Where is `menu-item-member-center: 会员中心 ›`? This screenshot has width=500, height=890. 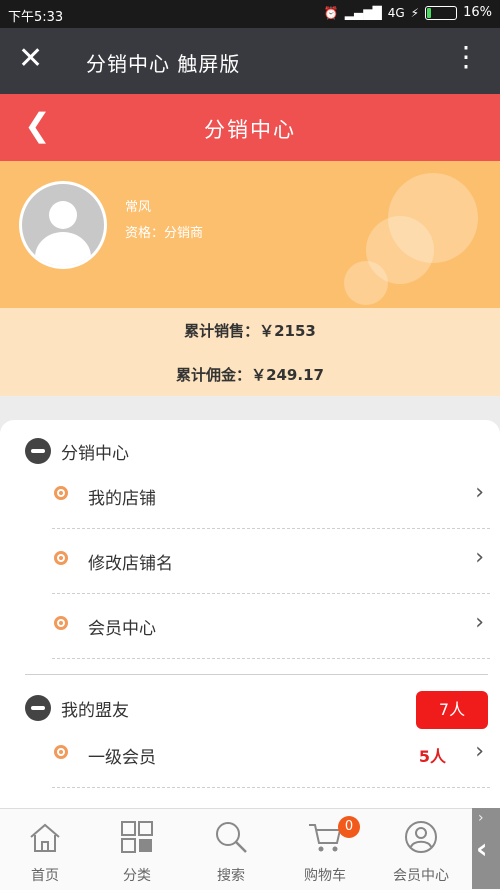
menu-item-member-center: 会员中心 › is located at coordinates (271, 626).